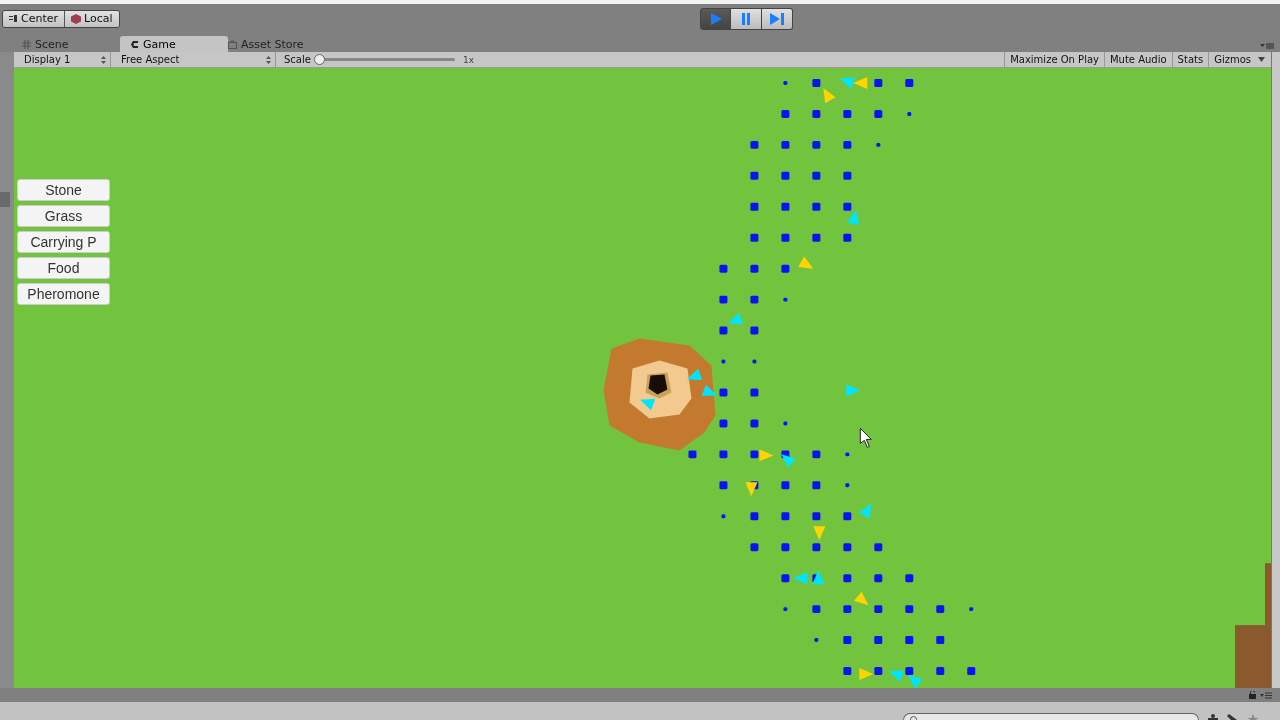 The width and height of the screenshot is (1280, 720). I want to click on step-button, so click(777, 19).